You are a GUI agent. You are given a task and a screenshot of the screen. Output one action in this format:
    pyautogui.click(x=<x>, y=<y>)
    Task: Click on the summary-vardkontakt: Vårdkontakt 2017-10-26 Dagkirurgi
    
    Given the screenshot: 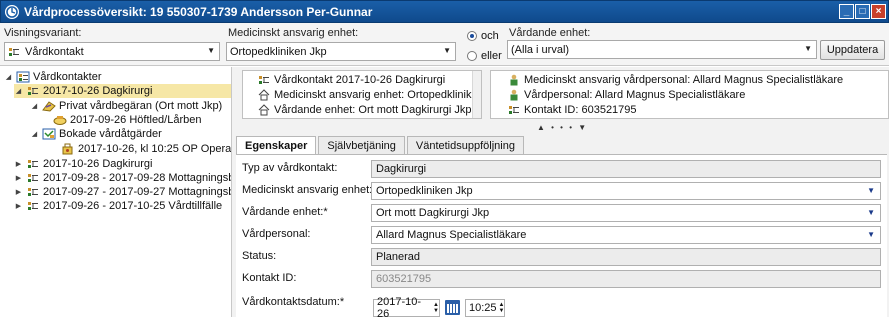 What is the action you would take?
    pyautogui.click(x=351, y=80)
    